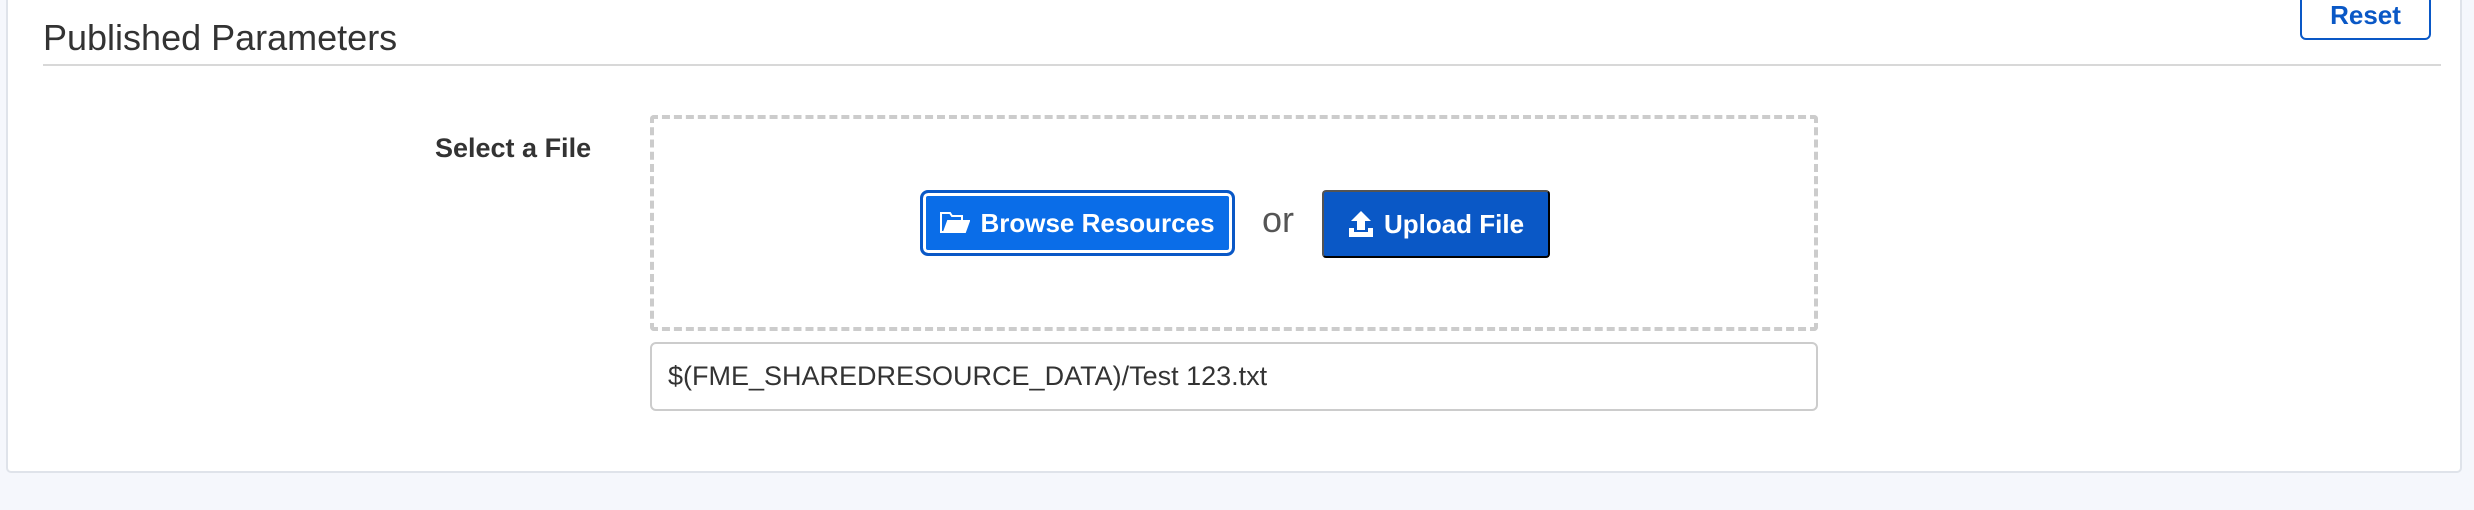  I want to click on section-title: Published Parameters, so click(220, 37).